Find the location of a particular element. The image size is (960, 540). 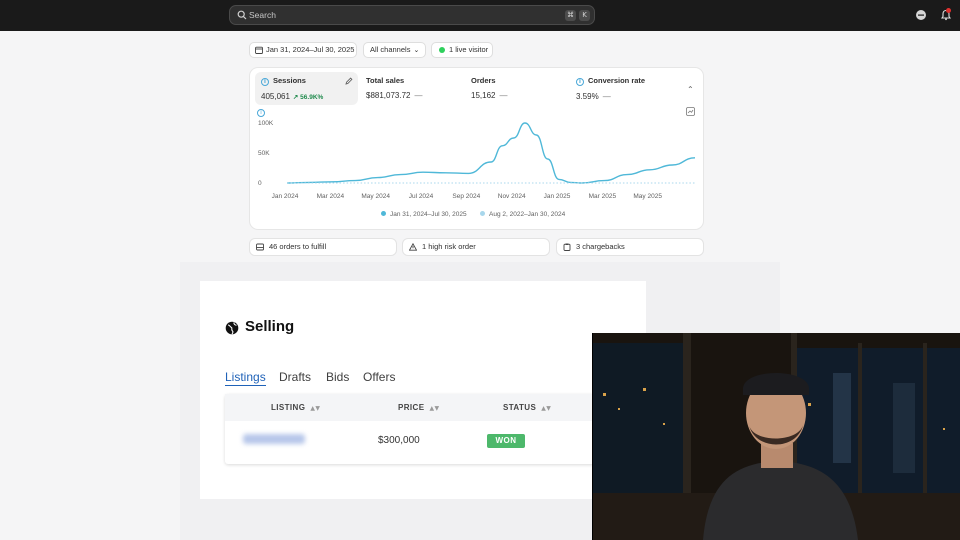

live-visitors-label: 1 live visitor is located at coordinates (469, 49).